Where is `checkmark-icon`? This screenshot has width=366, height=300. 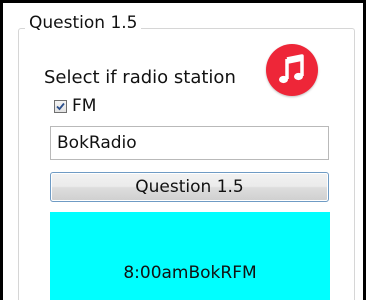
checkmark-icon is located at coordinates (60, 106).